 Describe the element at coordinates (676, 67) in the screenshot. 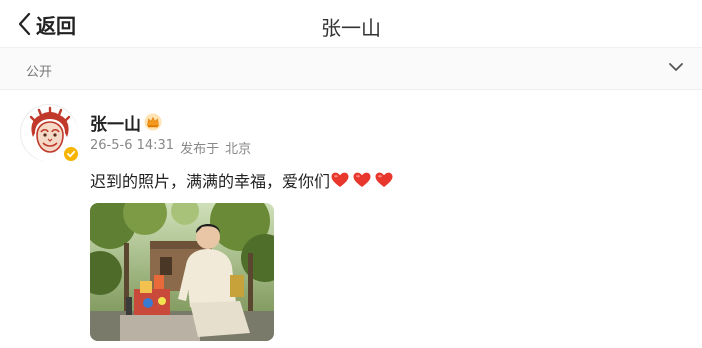

I see `chevron-down-icon` at that location.